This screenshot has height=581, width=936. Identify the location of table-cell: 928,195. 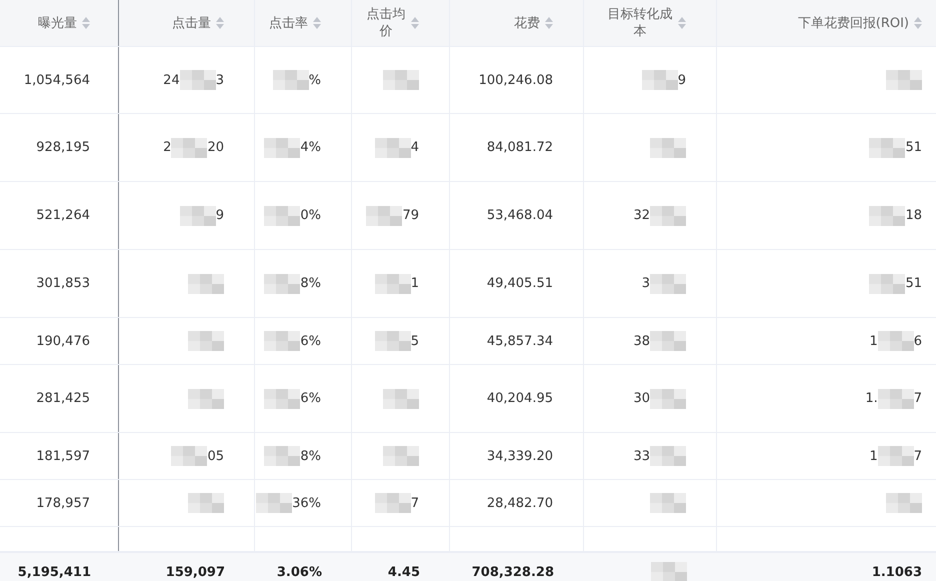
(63, 147).